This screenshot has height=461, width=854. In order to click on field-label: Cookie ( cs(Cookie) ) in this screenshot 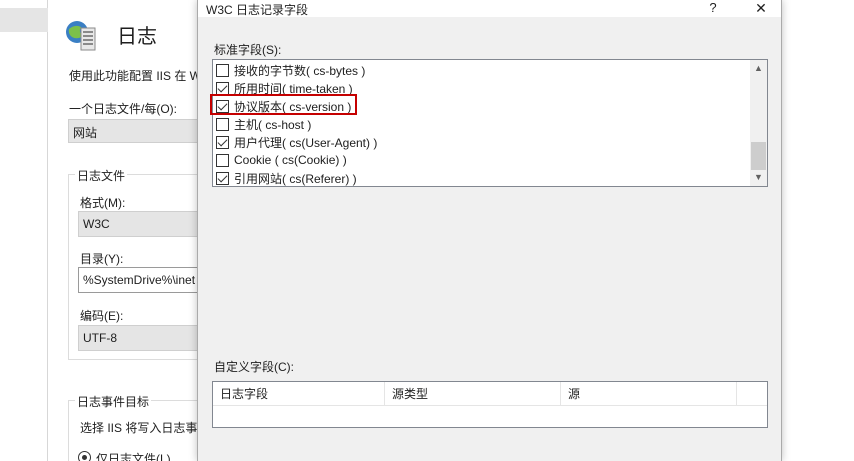, I will do `click(290, 160)`.